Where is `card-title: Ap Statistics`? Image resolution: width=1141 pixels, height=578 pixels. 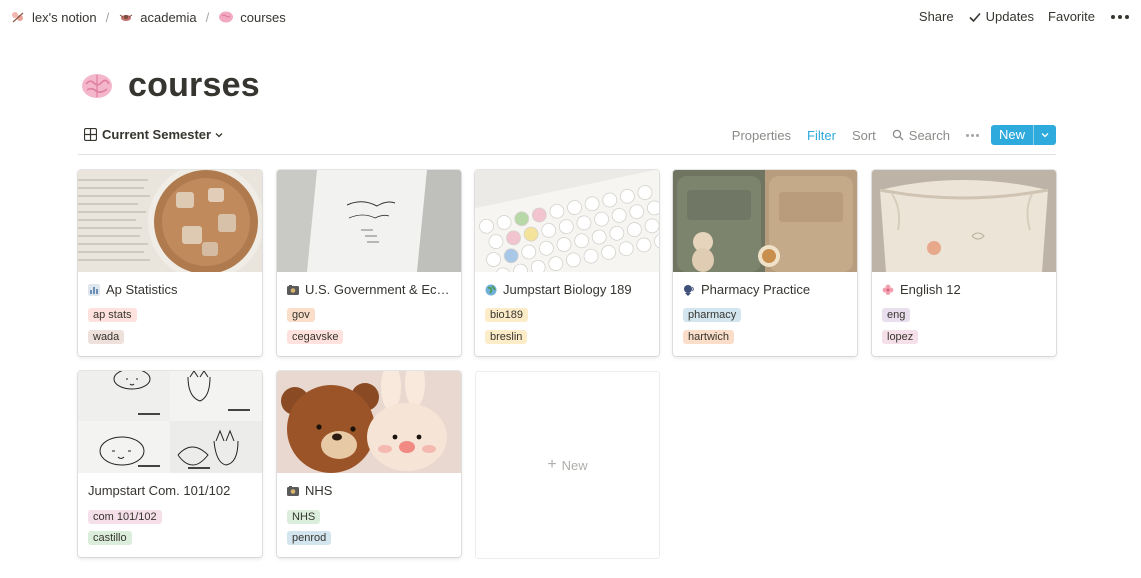 card-title: Ap Statistics is located at coordinates (170, 289).